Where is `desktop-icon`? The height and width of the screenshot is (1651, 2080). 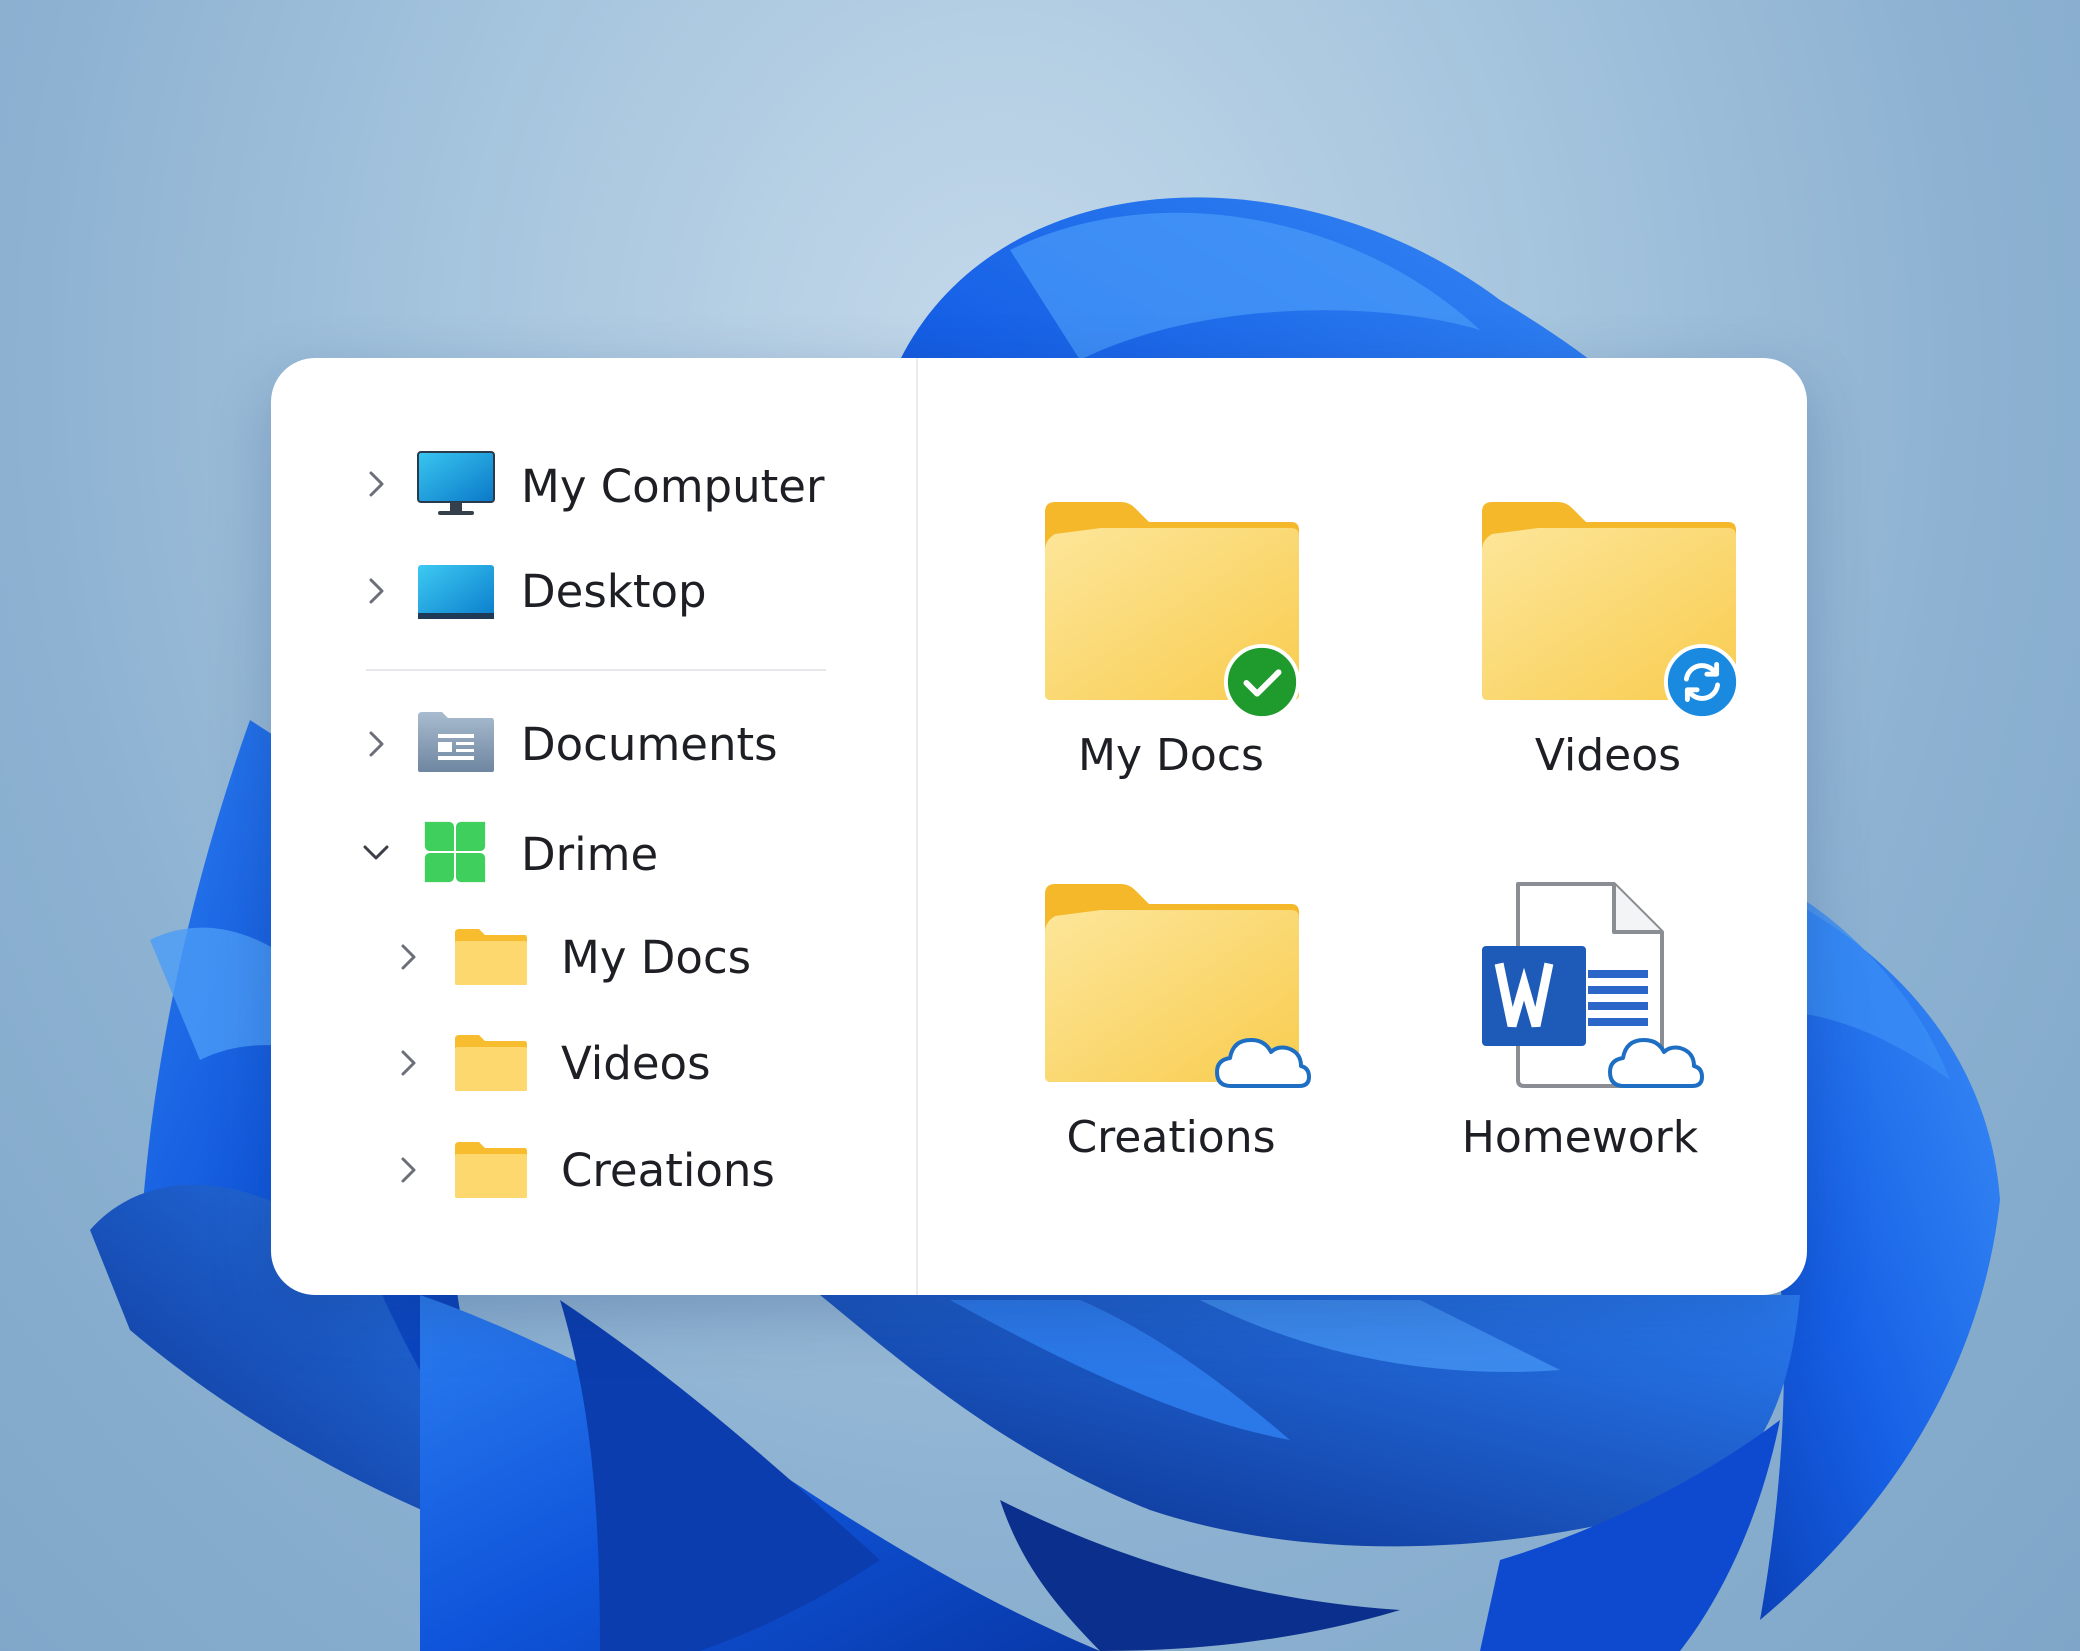
desktop-icon is located at coordinates (456, 592).